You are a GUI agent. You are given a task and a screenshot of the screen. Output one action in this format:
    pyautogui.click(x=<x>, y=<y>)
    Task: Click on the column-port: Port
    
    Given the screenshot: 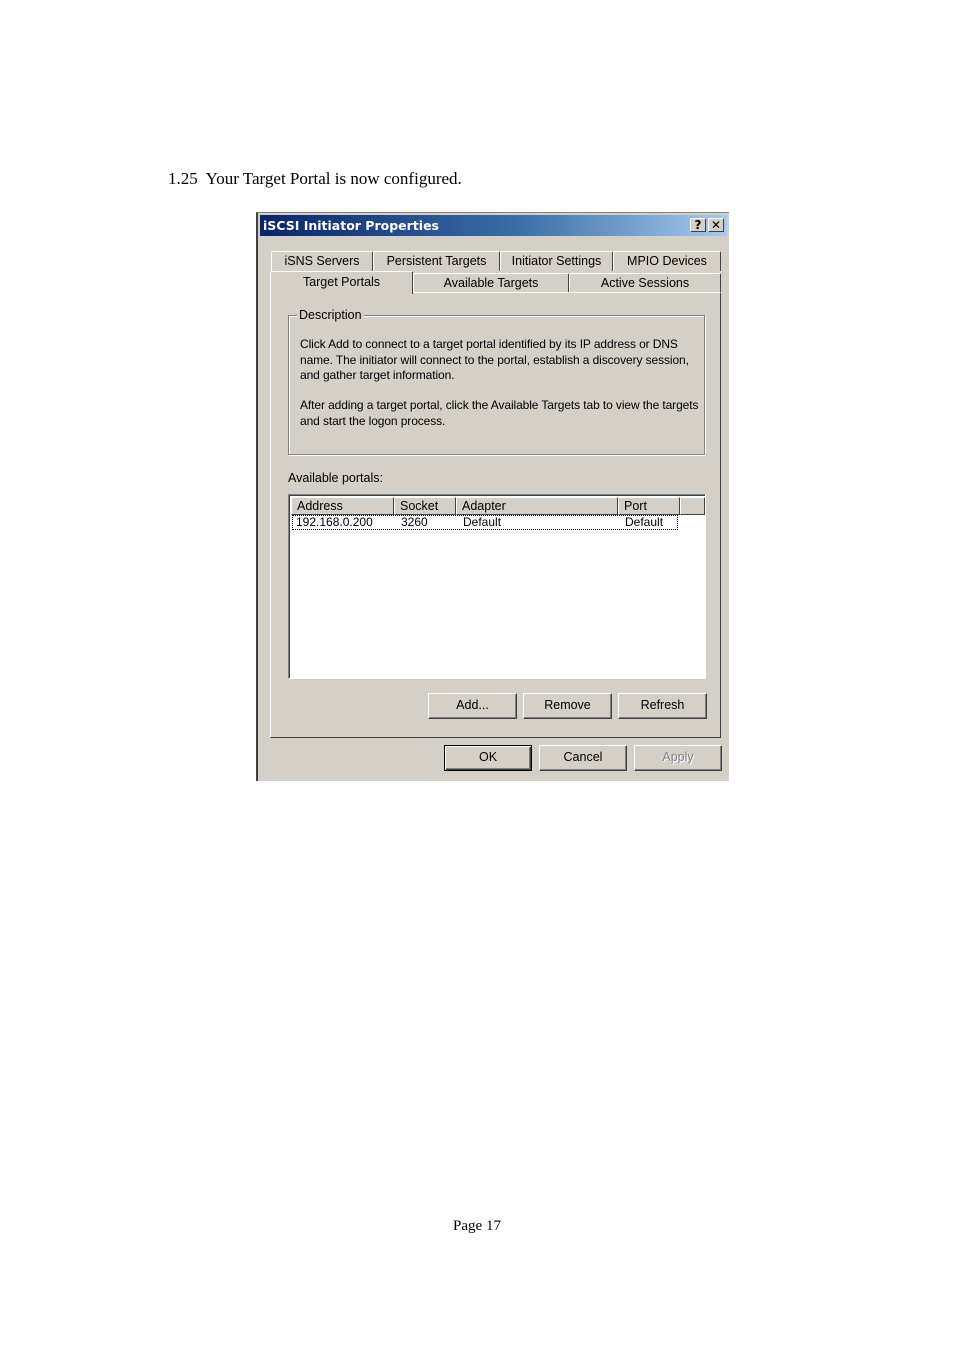 What is the action you would take?
    pyautogui.click(x=649, y=506)
    